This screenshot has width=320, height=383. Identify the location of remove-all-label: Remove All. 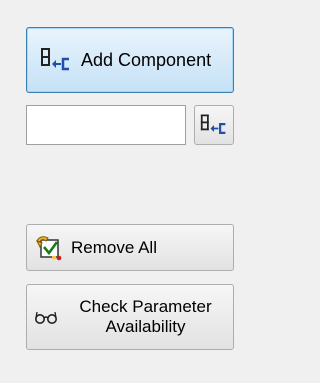
(114, 247).